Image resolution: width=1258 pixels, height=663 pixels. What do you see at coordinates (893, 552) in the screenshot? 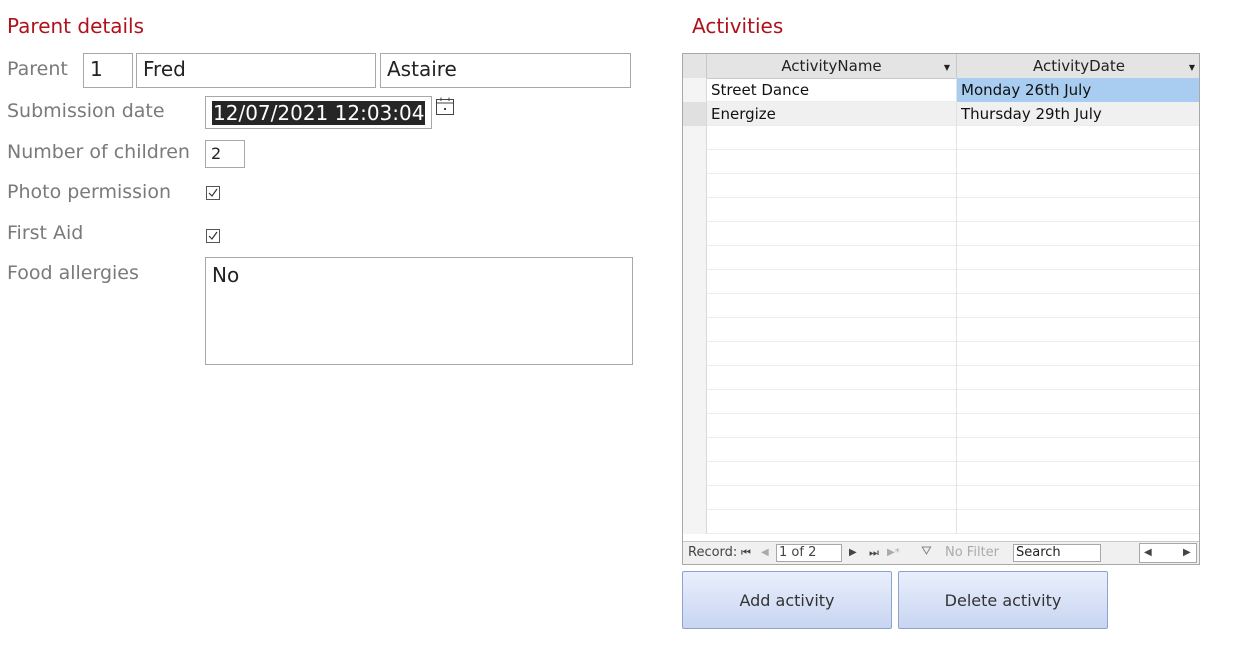
I see `new-record-icon: ▶*` at bounding box center [893, 552].